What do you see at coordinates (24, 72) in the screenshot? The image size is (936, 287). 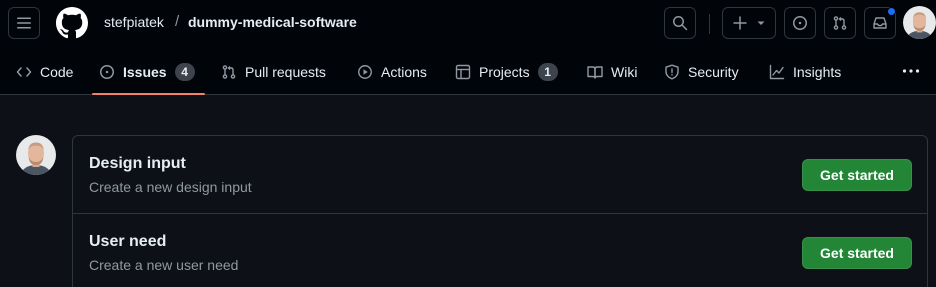 I see `code-icon` at bounding box center [24, 72].